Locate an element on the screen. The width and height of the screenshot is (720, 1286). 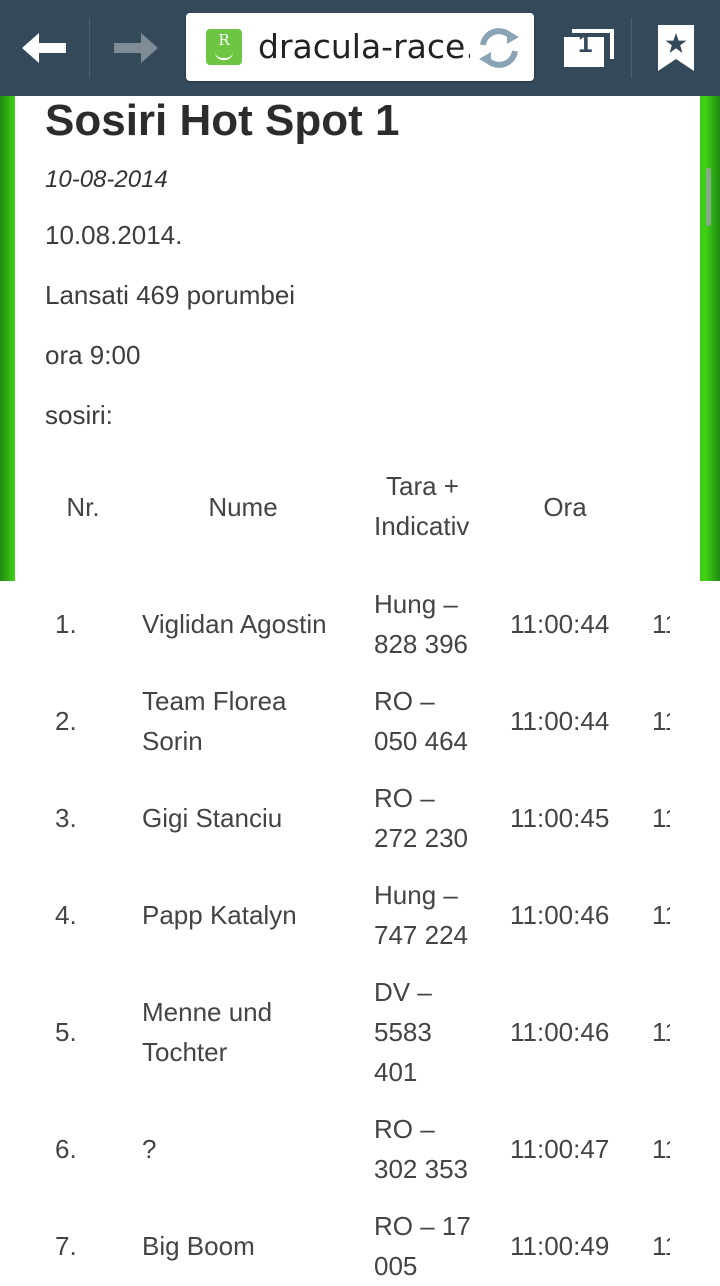
scrollbar is located at coordinates (708, 197).